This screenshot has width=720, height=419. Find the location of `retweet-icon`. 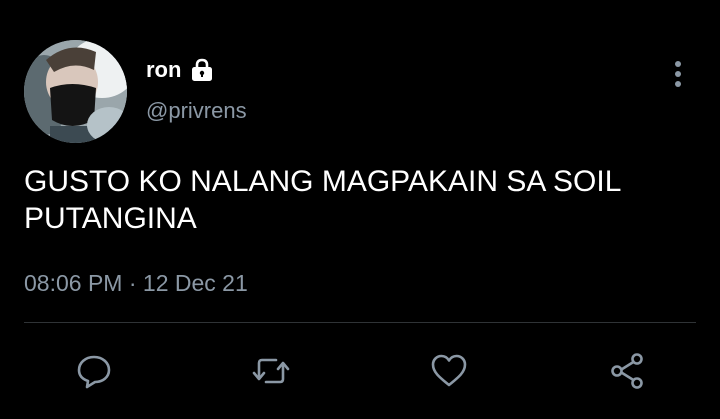

retweet-icon is located at coordinates (271, 371).